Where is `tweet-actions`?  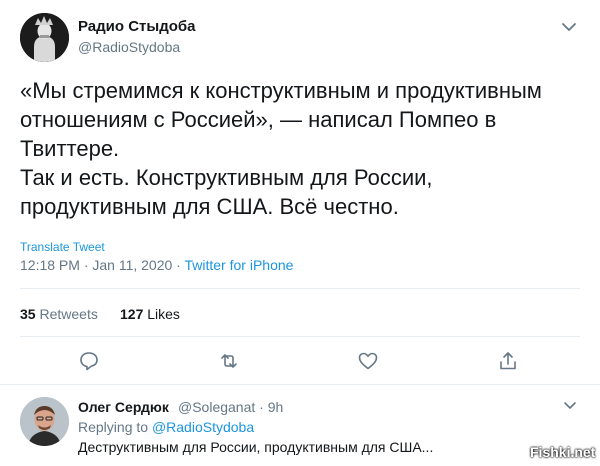
tweet-actions is located at coordinates (300, 362).